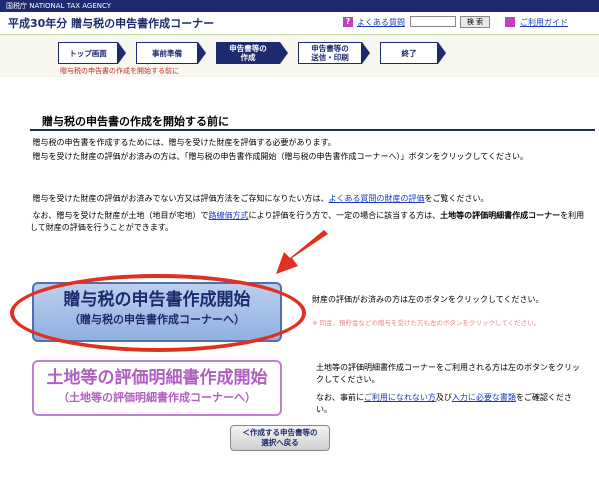 This screenshot has width=599, height=492. Describe the element at coordinates (299, 23) in the screenshot. I see `header: 平成30年分 贈与税の申告書作成コーナー ? よくある質問 検 索 ご利用ガイド` at that location.